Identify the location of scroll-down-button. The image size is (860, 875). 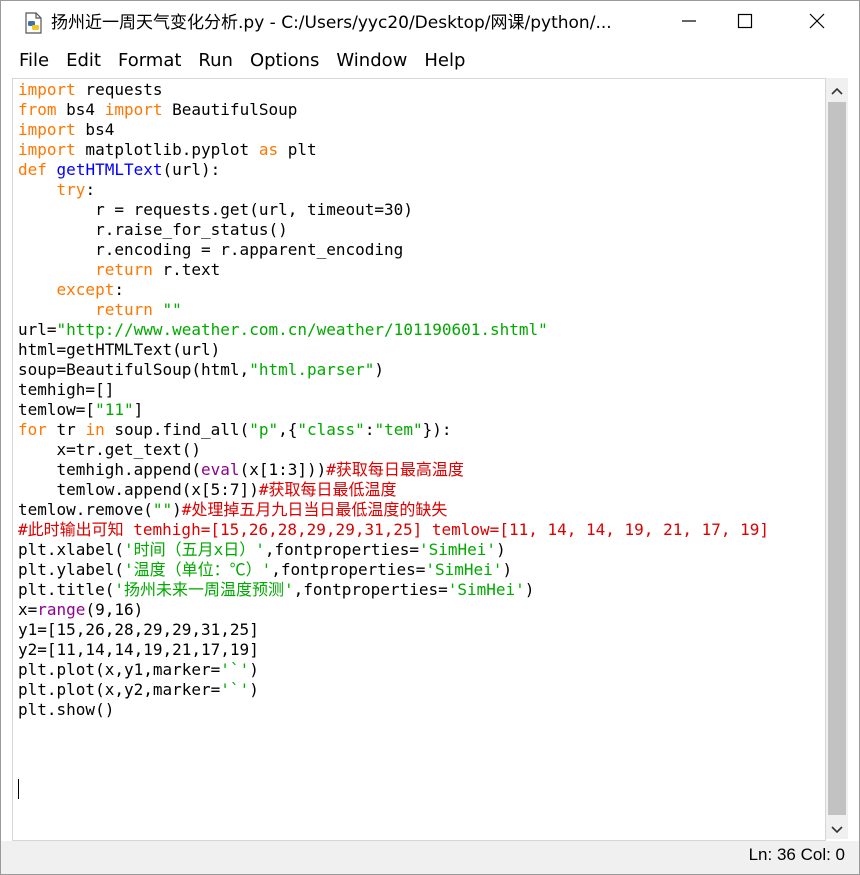
(837, 828).